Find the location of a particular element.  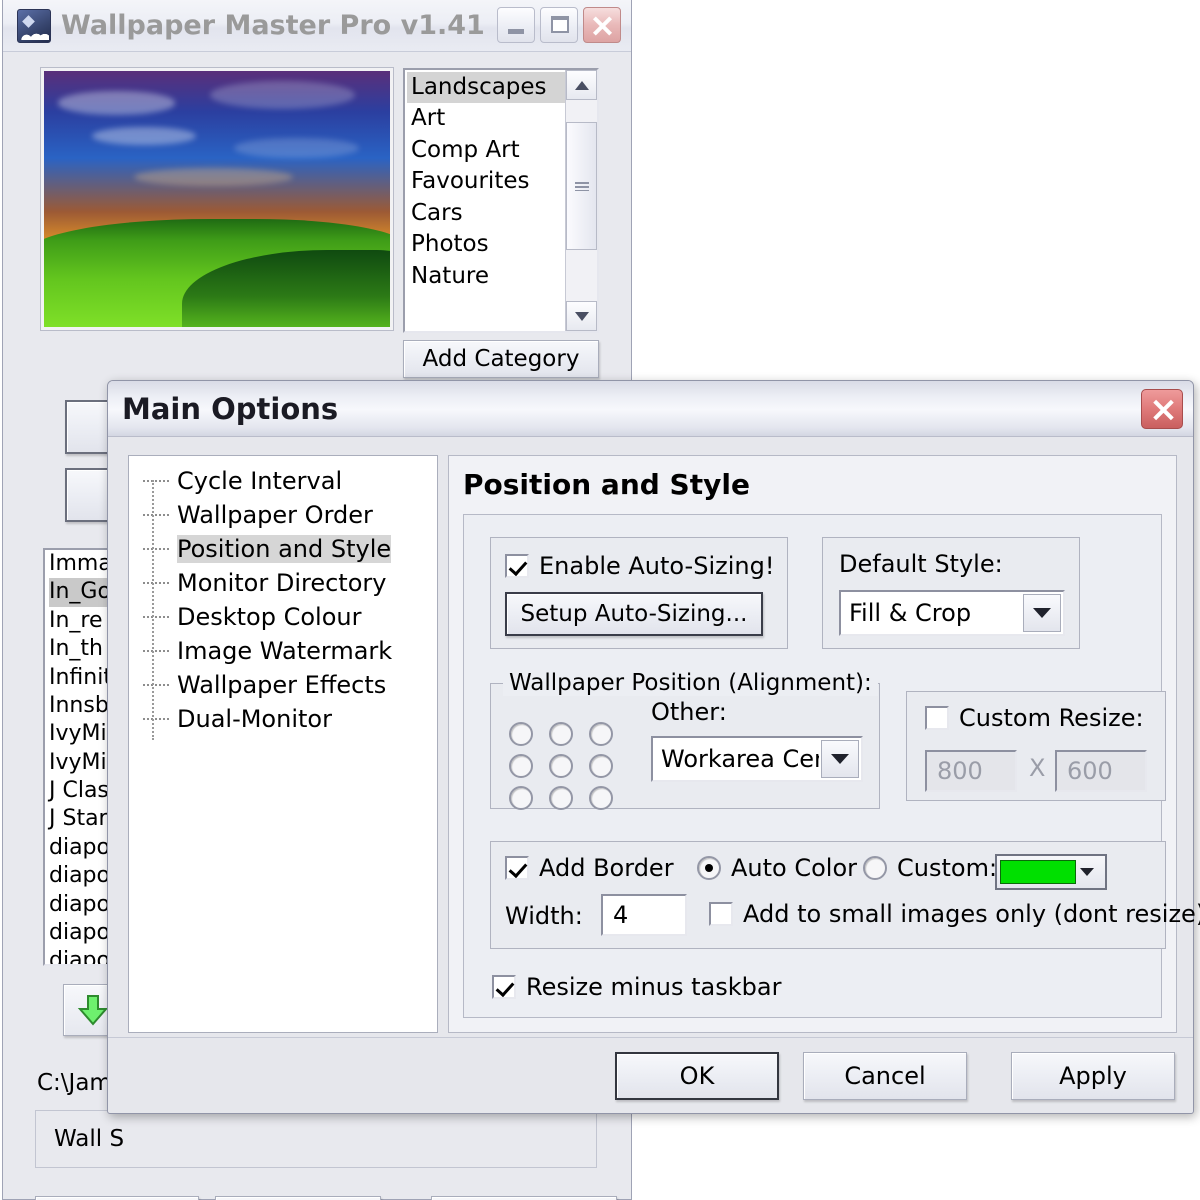

radio-label: Auto Color is located at coordinates (794, 868).